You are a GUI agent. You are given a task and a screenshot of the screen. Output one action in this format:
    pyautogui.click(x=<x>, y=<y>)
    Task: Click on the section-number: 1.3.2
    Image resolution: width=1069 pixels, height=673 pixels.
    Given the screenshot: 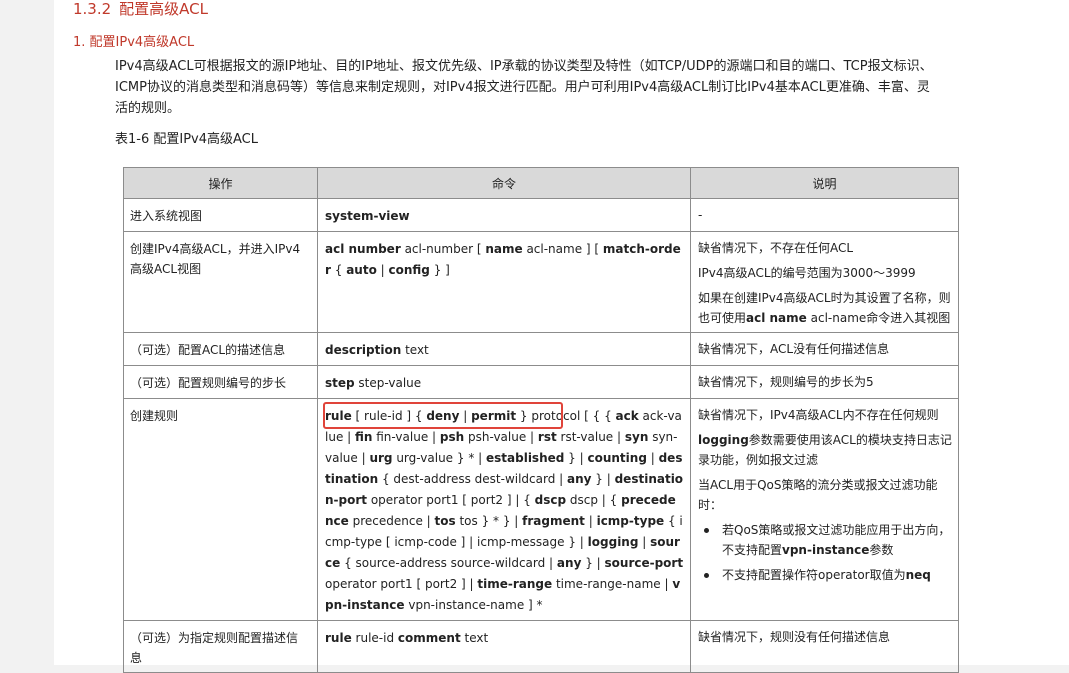 What is the action you would take?
    pyautogui.click(x=92, y=9)
    